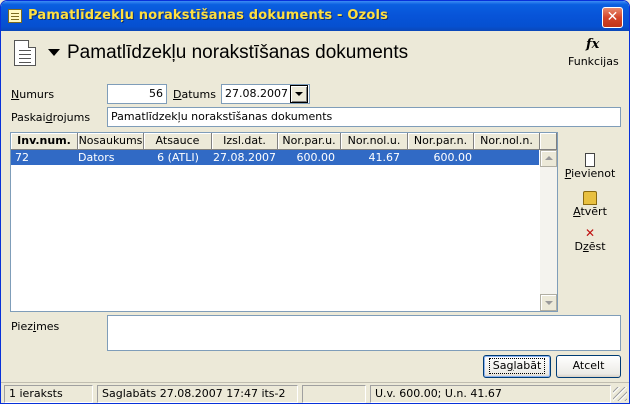  Describe the element at coordinates (548, 302) in the screenshot. I see `scroll-down-icon` at that location.